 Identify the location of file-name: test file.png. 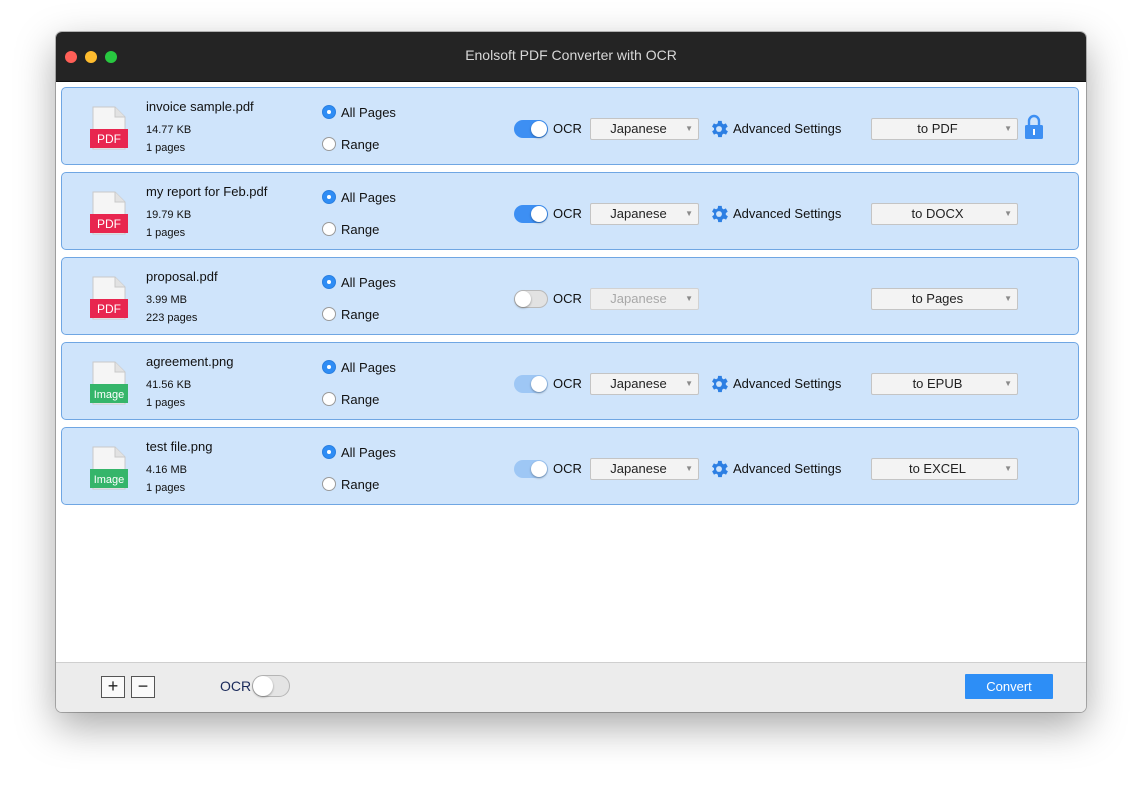
(179, 446).